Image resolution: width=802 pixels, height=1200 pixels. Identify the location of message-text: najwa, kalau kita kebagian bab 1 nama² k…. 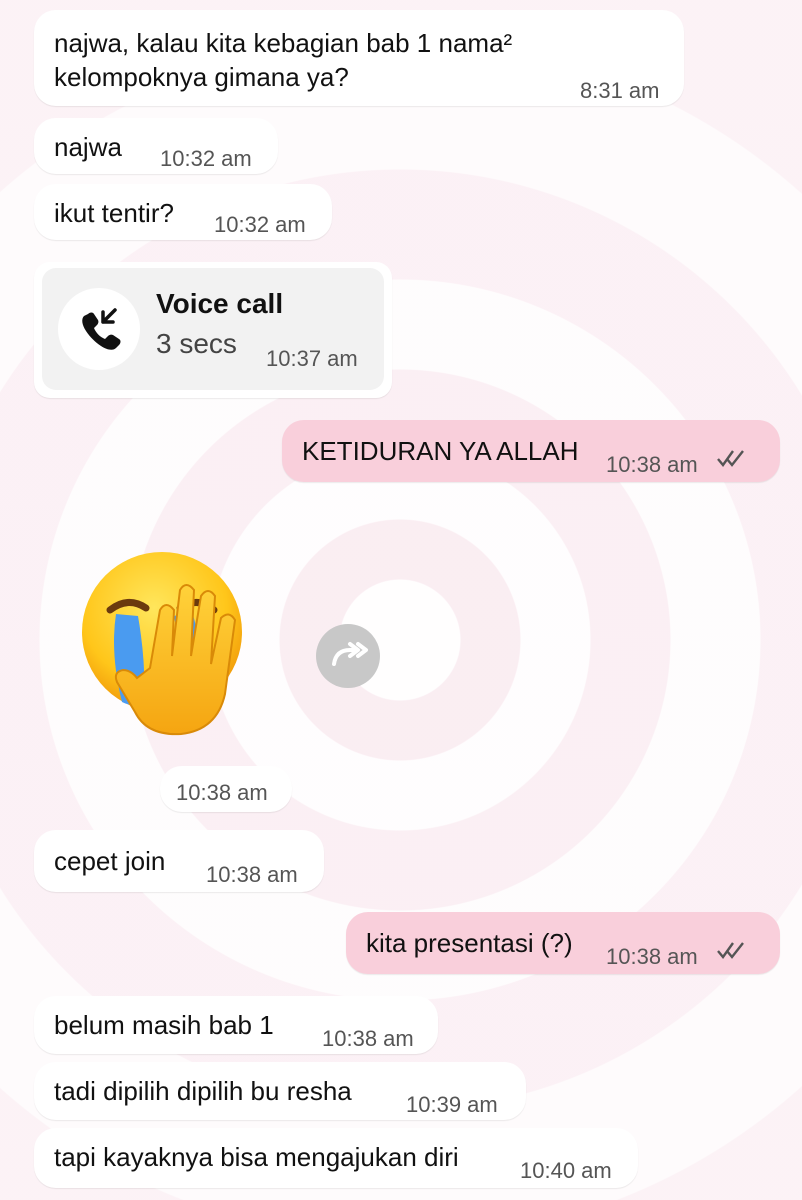
(283, 60).